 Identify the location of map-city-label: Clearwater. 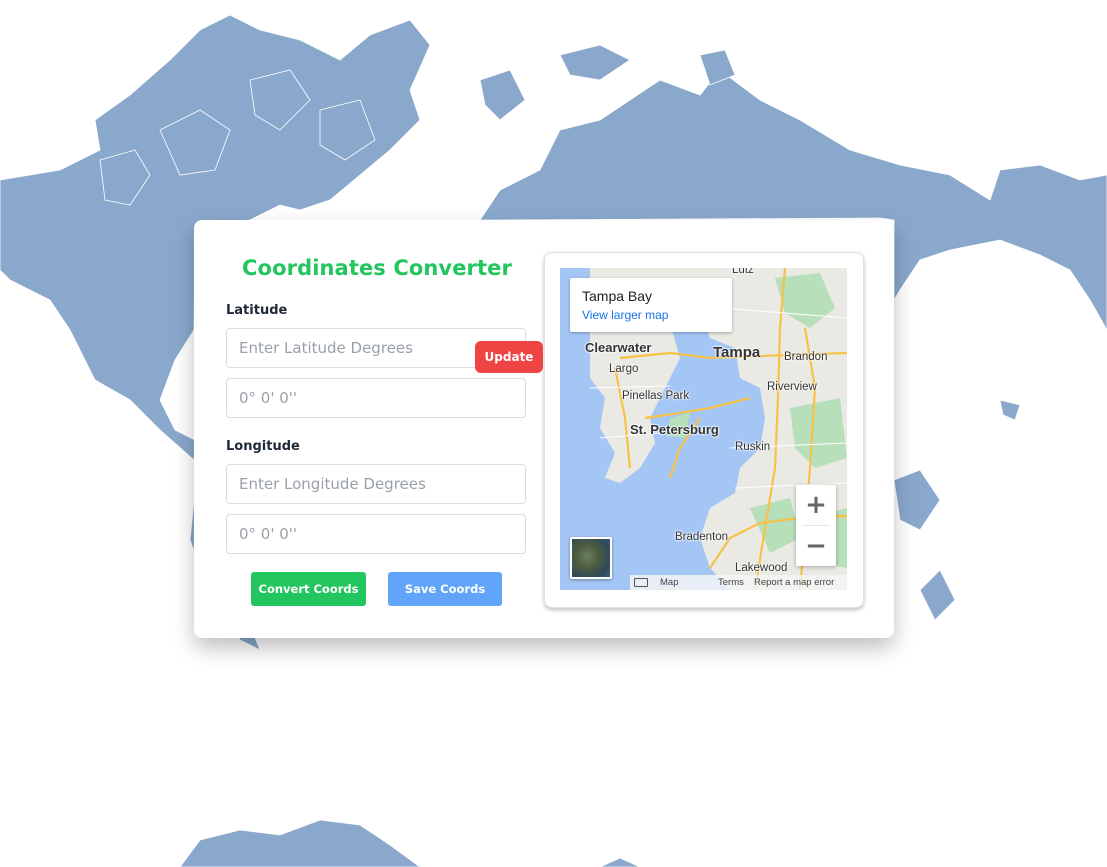
(618, 347).